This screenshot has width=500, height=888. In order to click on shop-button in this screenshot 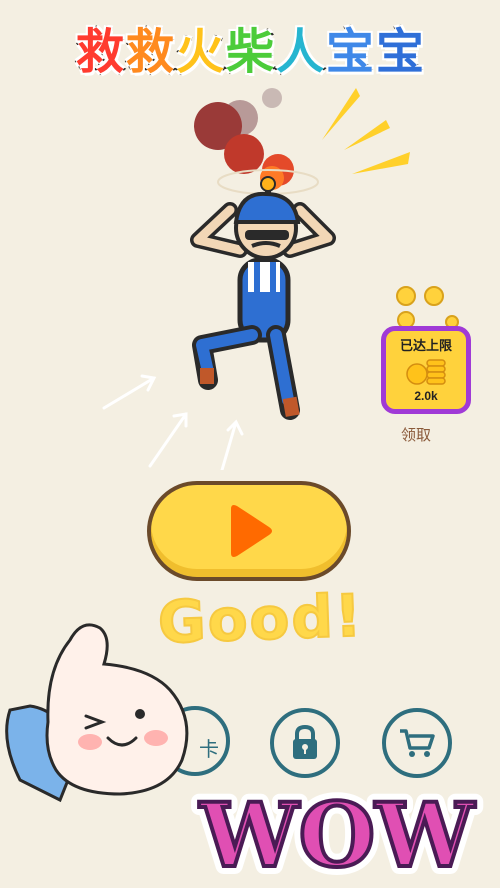, I will do `click(417, 743)`.